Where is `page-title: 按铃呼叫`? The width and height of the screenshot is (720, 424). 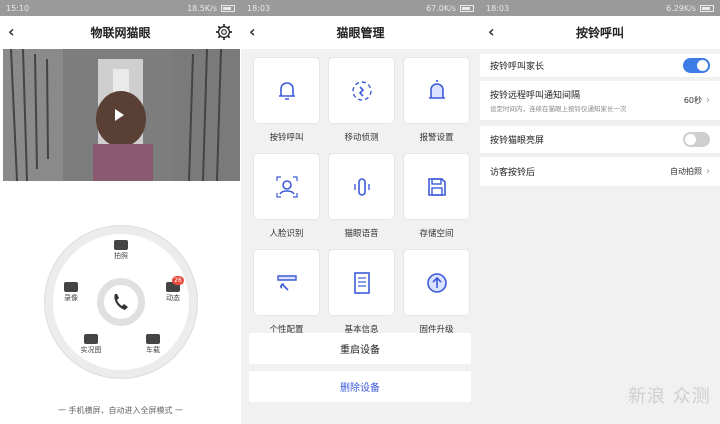
page-title: 按铃呼叫 is located at coordinates (599, 33).